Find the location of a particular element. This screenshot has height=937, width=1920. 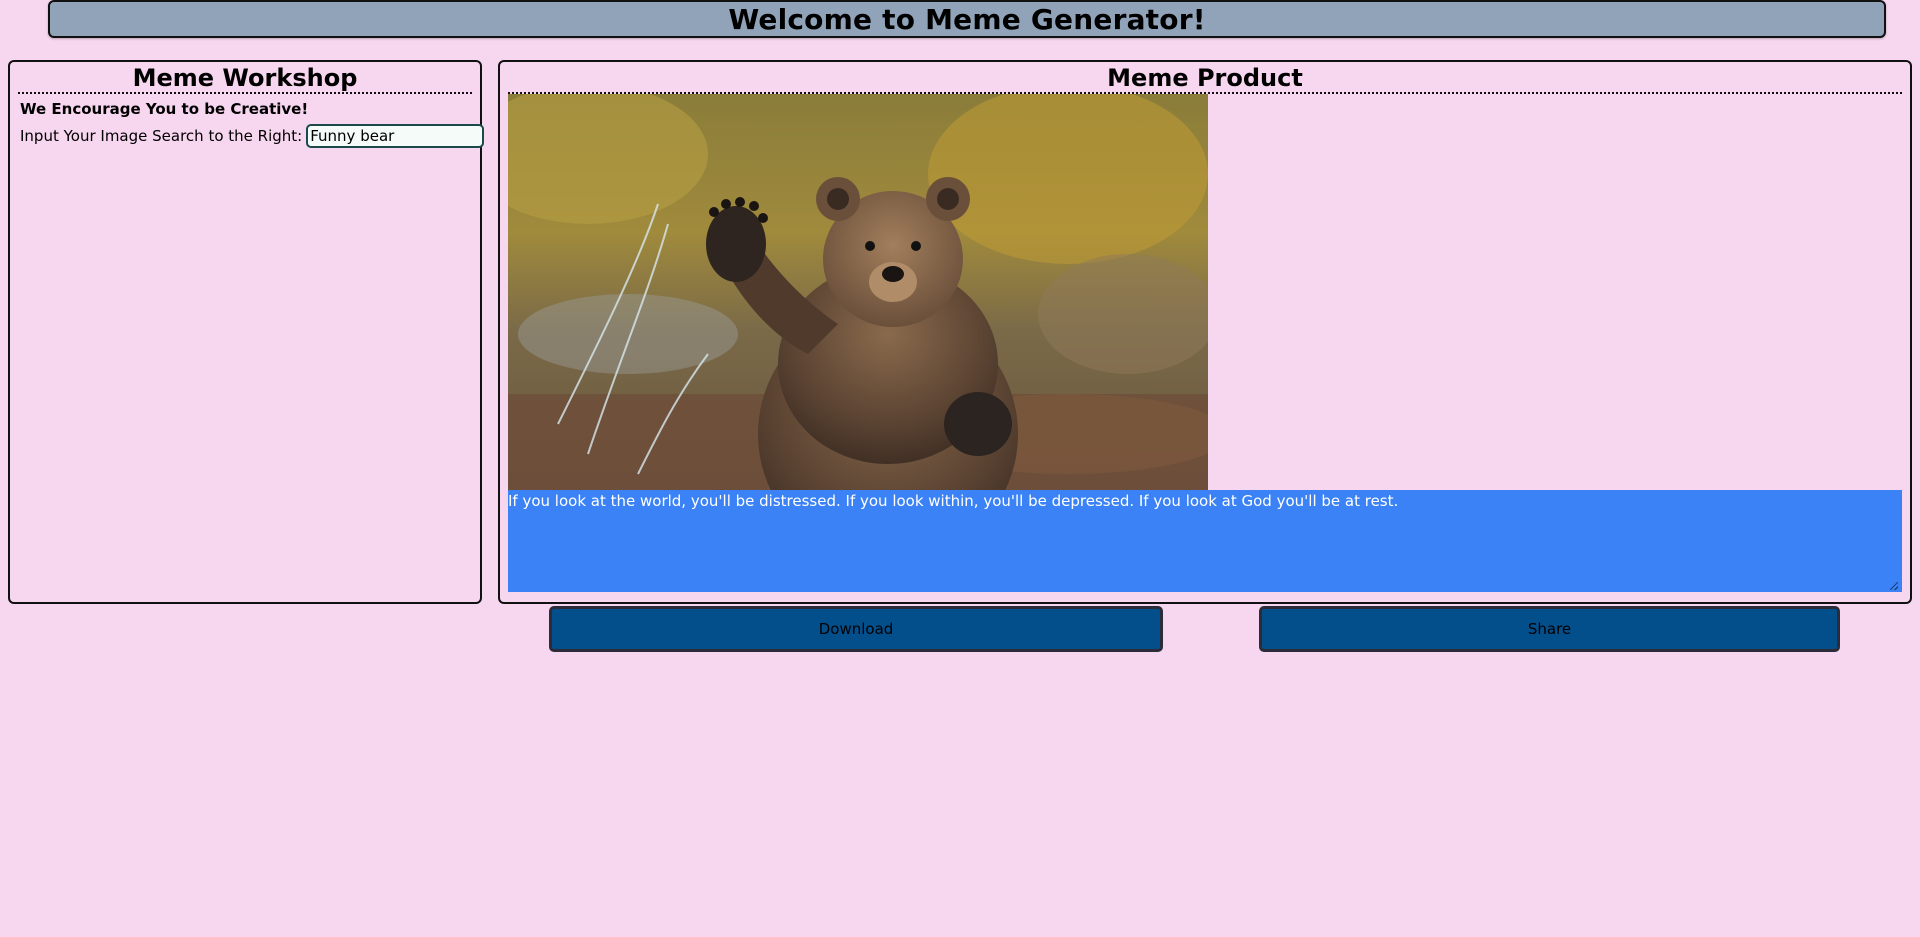

image-search-label: Input Your Image Search to the Right: is located at coordinates (161, 136).